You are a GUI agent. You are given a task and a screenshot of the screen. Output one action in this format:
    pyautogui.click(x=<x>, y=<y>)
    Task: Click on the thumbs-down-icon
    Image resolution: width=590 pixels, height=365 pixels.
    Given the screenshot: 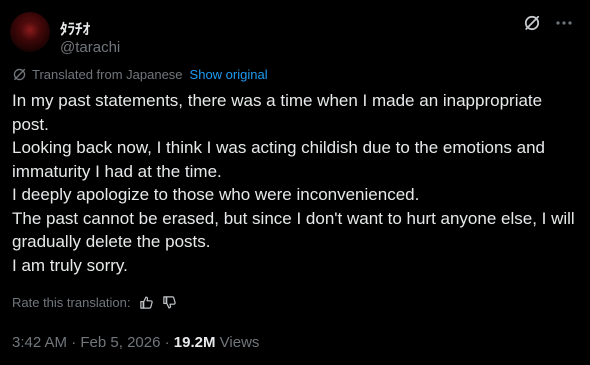 What is the action you would take?
    pyautogui.click(x=169, y=302)
    